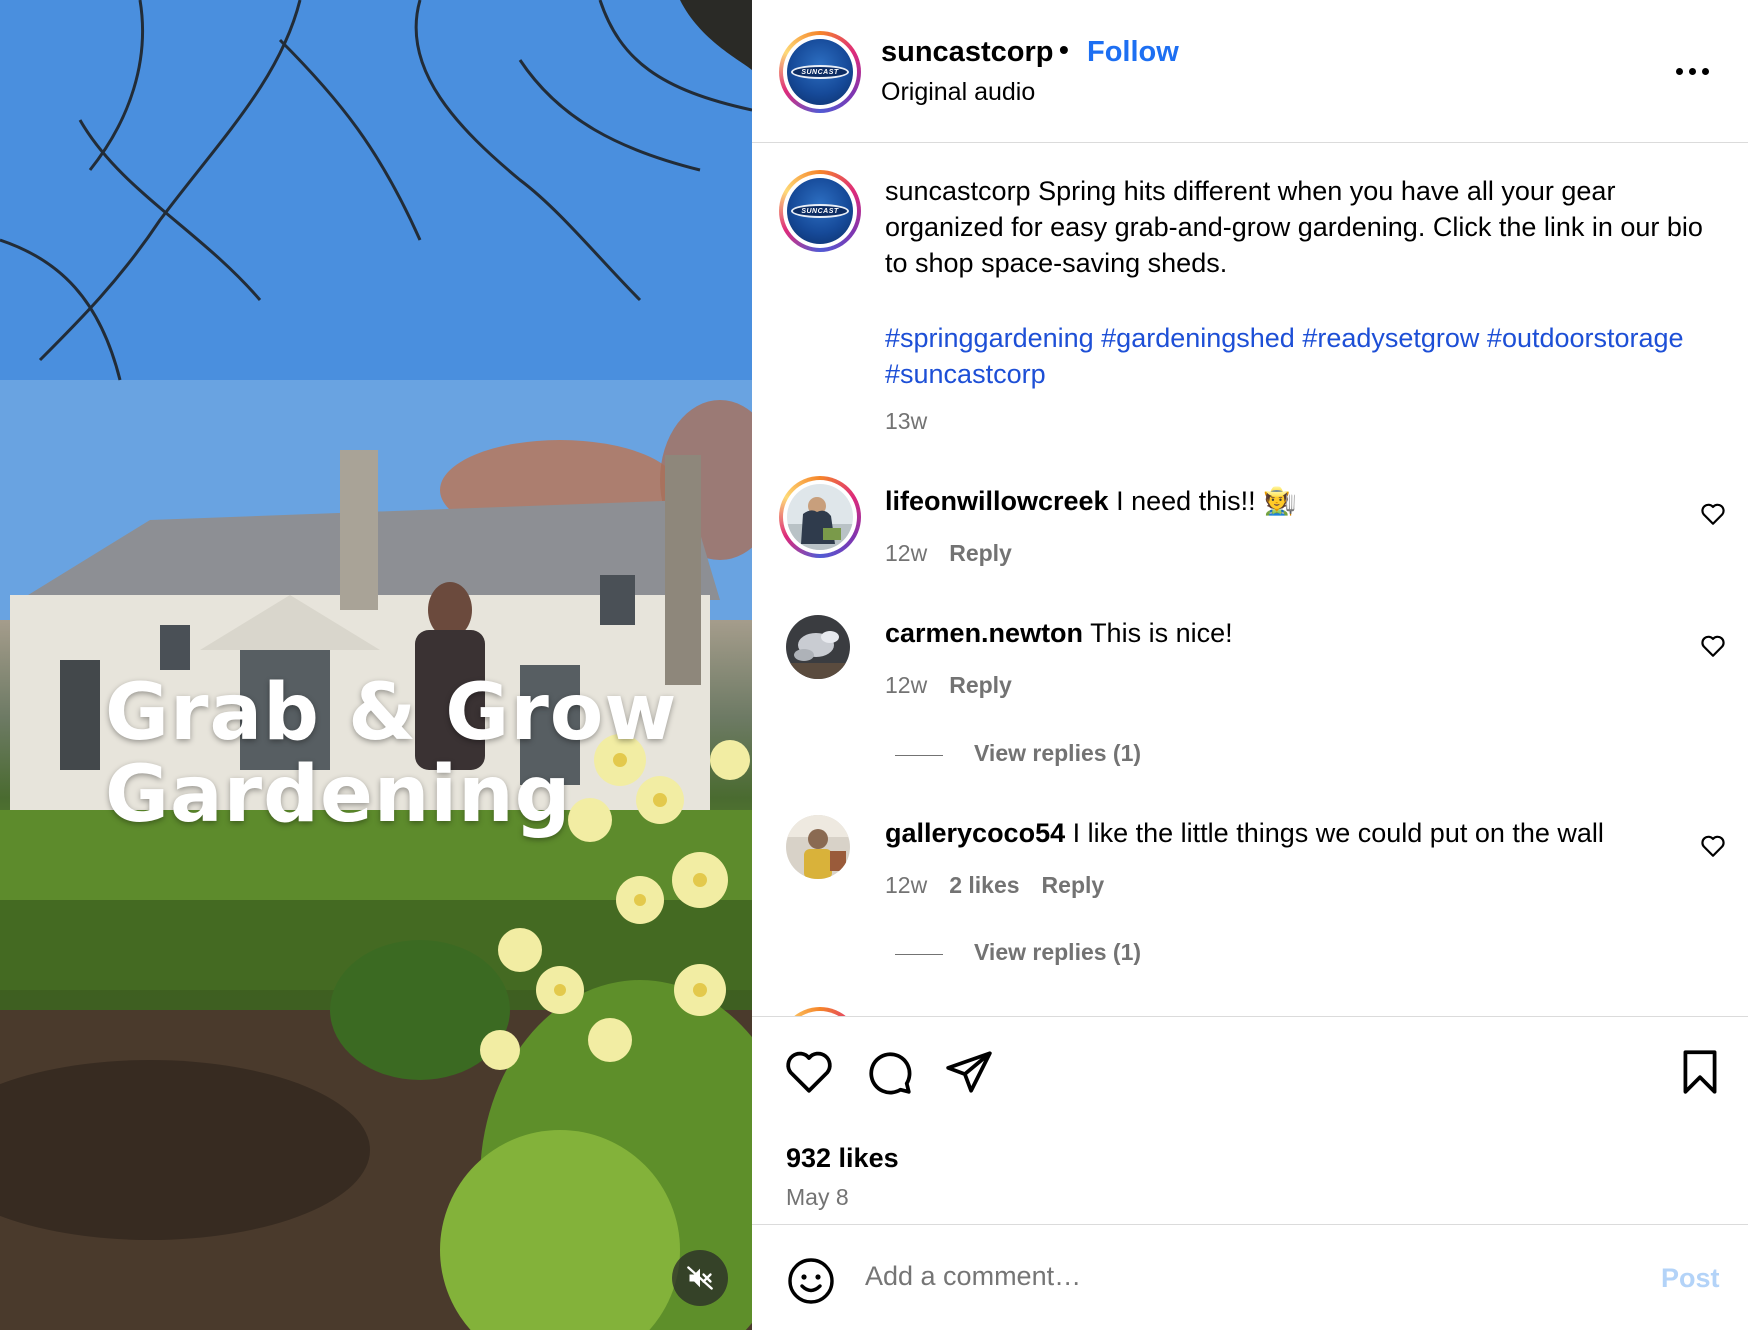 This screenshot has height=1330, width=1748. I want to click on speaker-muted-icon, so click(700, 1278).